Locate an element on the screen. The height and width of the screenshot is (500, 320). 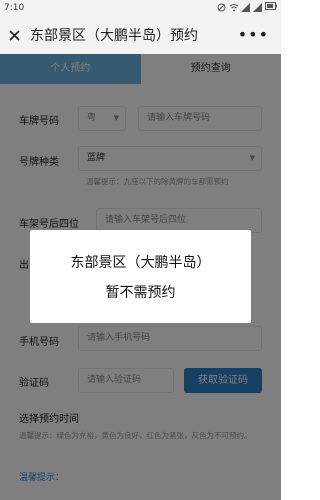
close-icon is located at coordinates (14, 35).